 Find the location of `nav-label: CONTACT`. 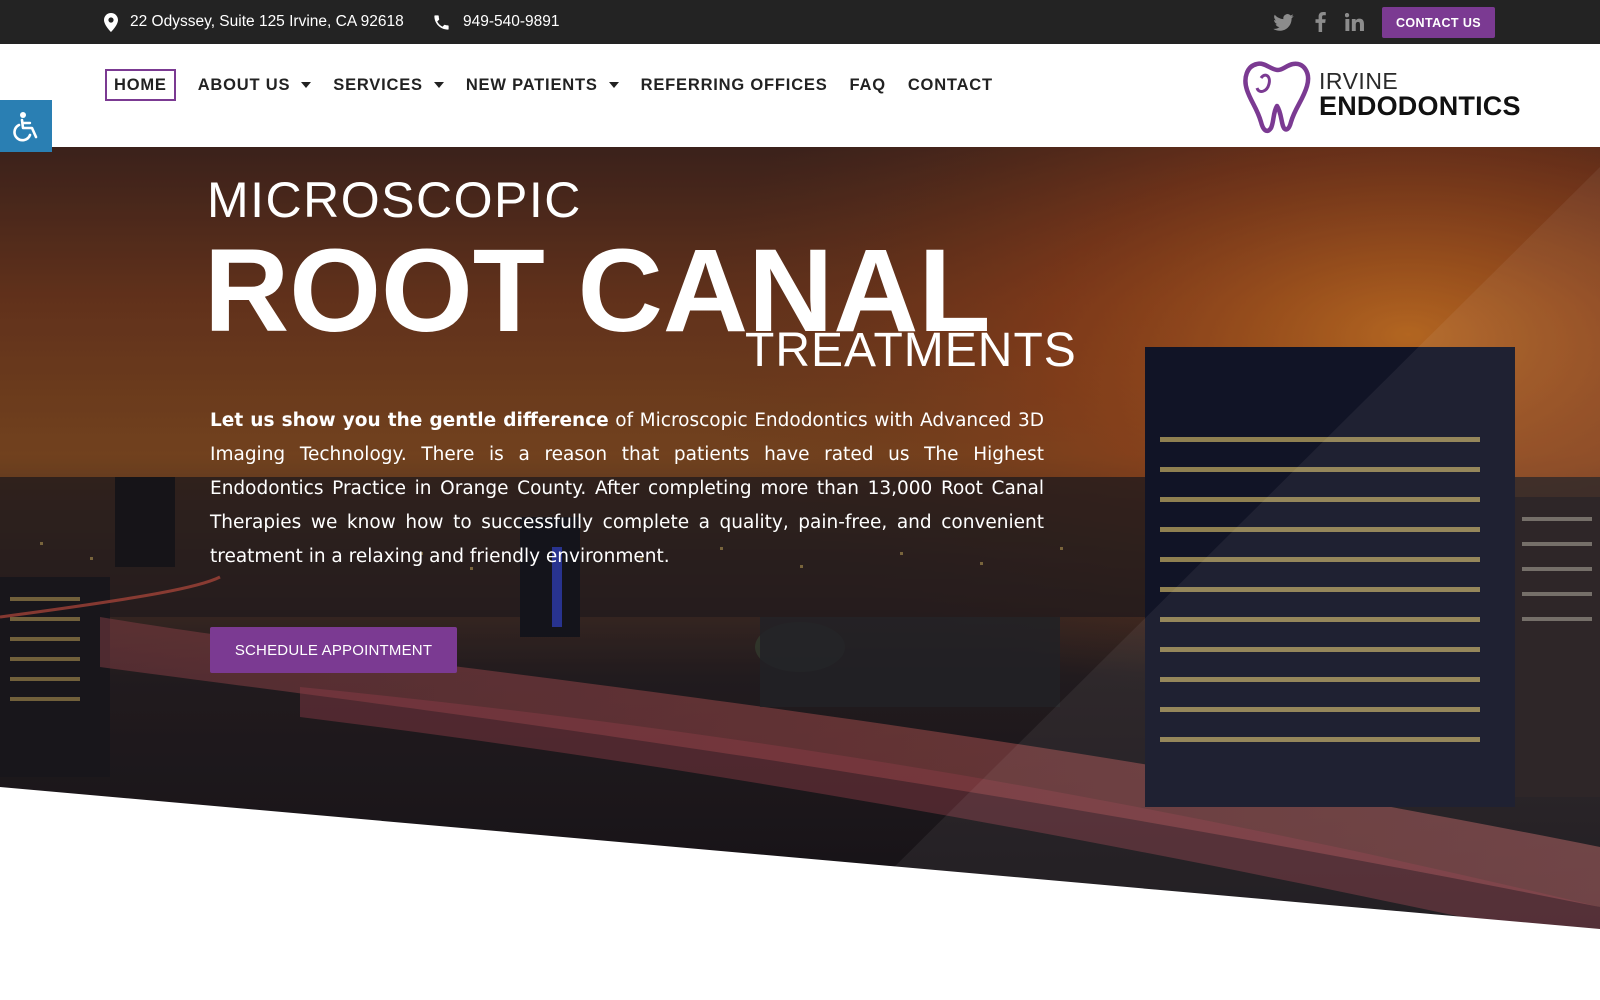

nav-label: CONTACT is located at coordinates (950, 84).